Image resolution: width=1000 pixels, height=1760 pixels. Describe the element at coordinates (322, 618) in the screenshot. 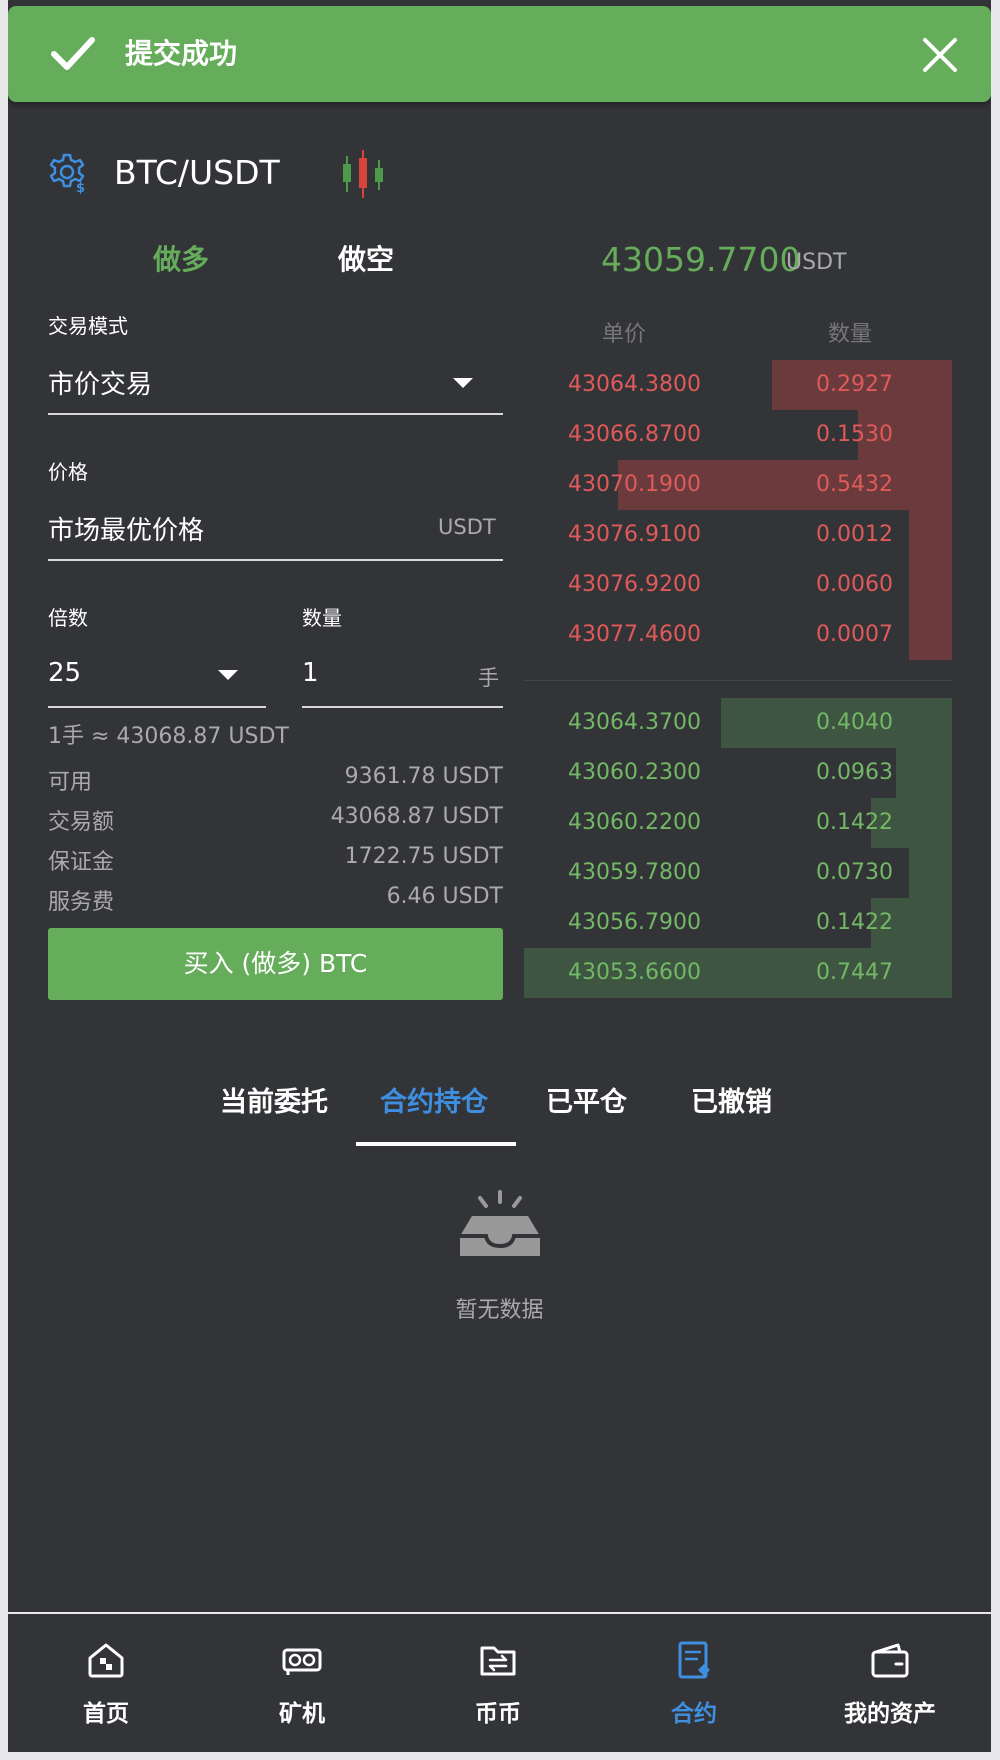

I see `quantity-label: 数量` at that location.